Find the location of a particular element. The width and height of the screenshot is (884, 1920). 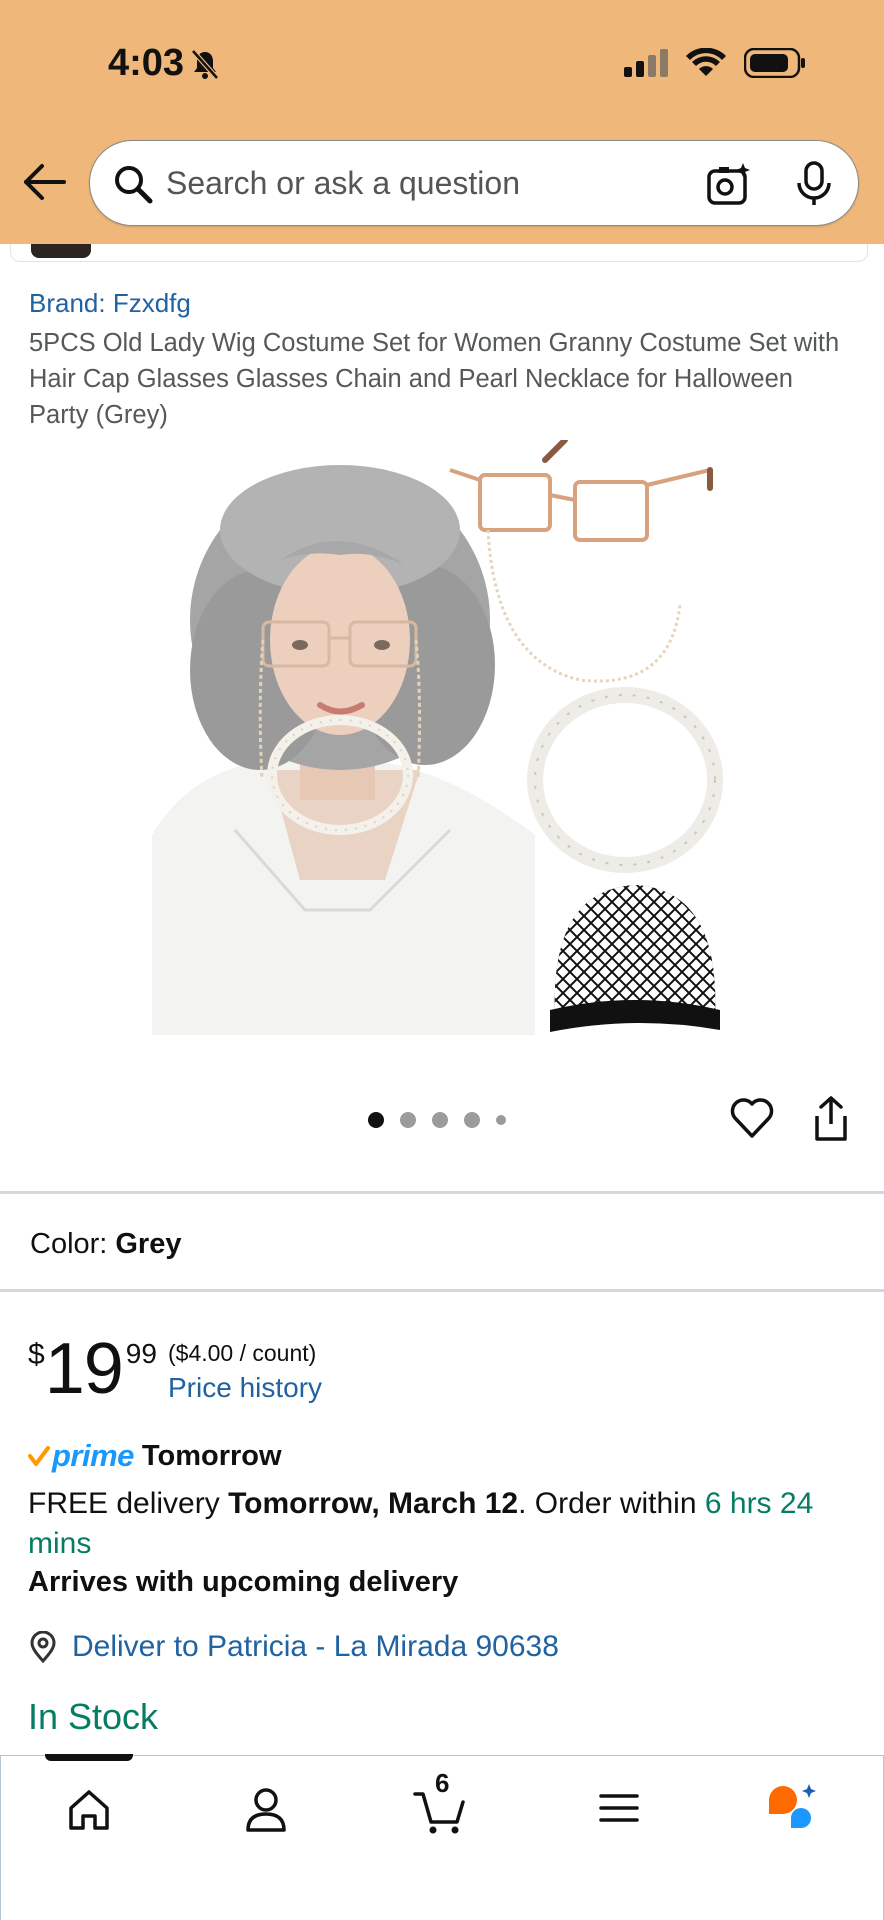

share-icon is located at coordinates (831, 1119).